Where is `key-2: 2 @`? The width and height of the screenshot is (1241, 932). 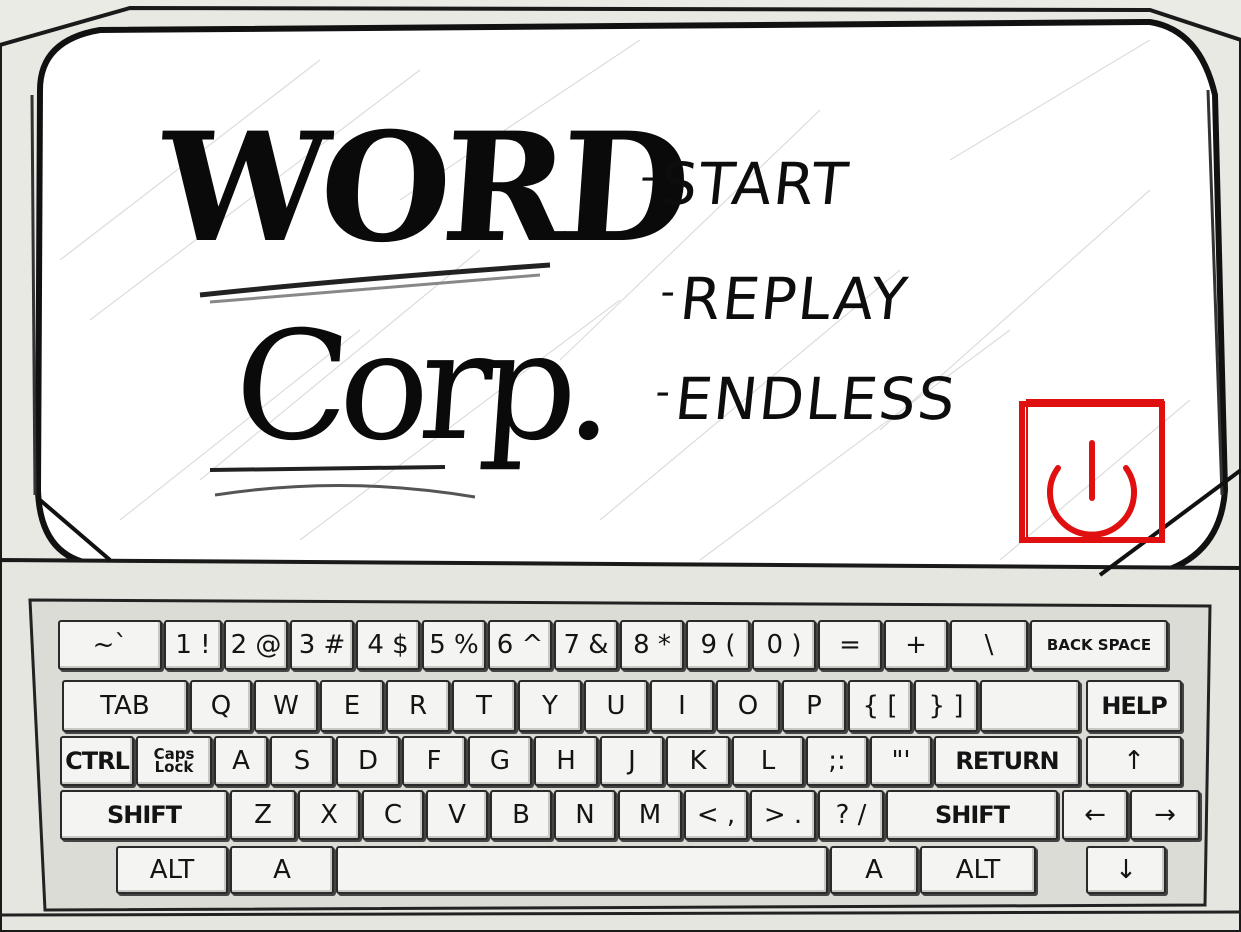 key-2: 2 @ is located at coordinates (256, 645).